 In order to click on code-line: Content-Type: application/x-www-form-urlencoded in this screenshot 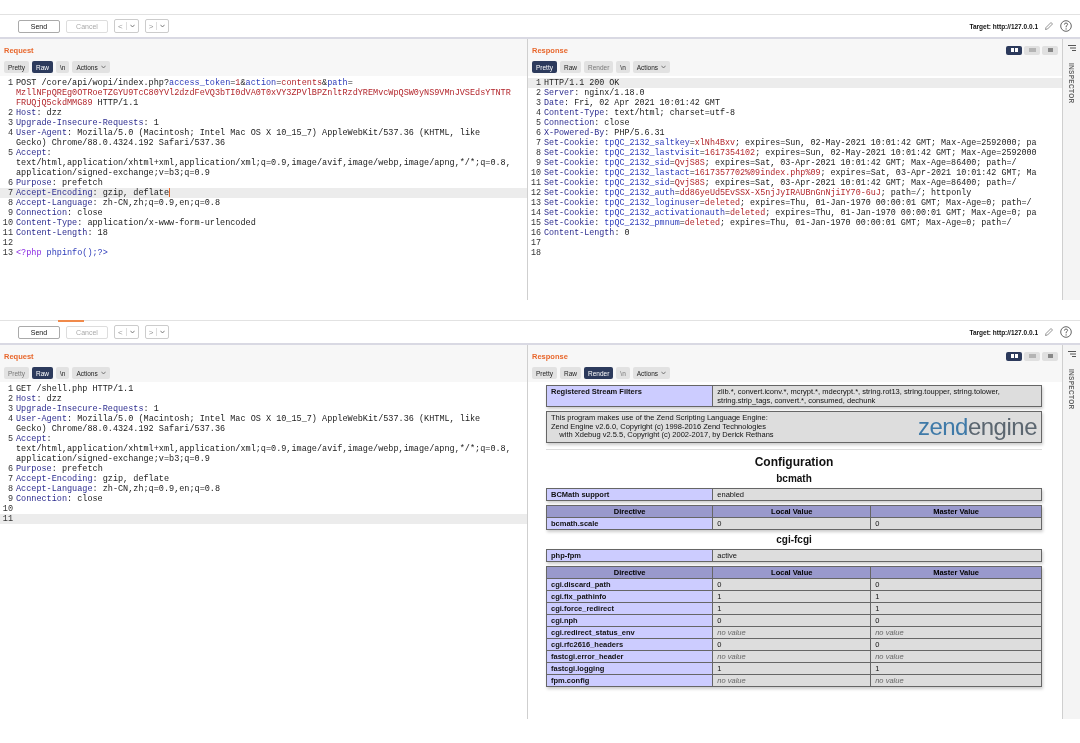, I will do `click(136, 223)`.